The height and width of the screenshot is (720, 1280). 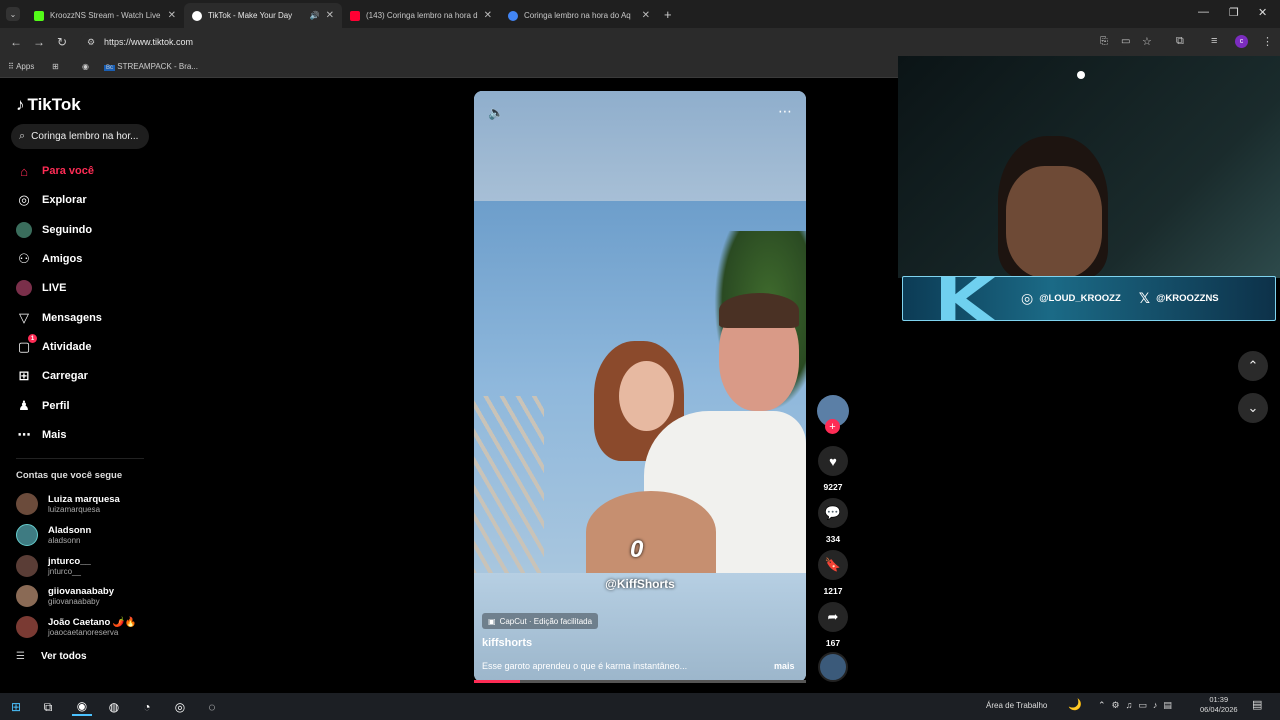 I want to click on obs-taskbar-icon: ◍, so click(x=114, y=707).